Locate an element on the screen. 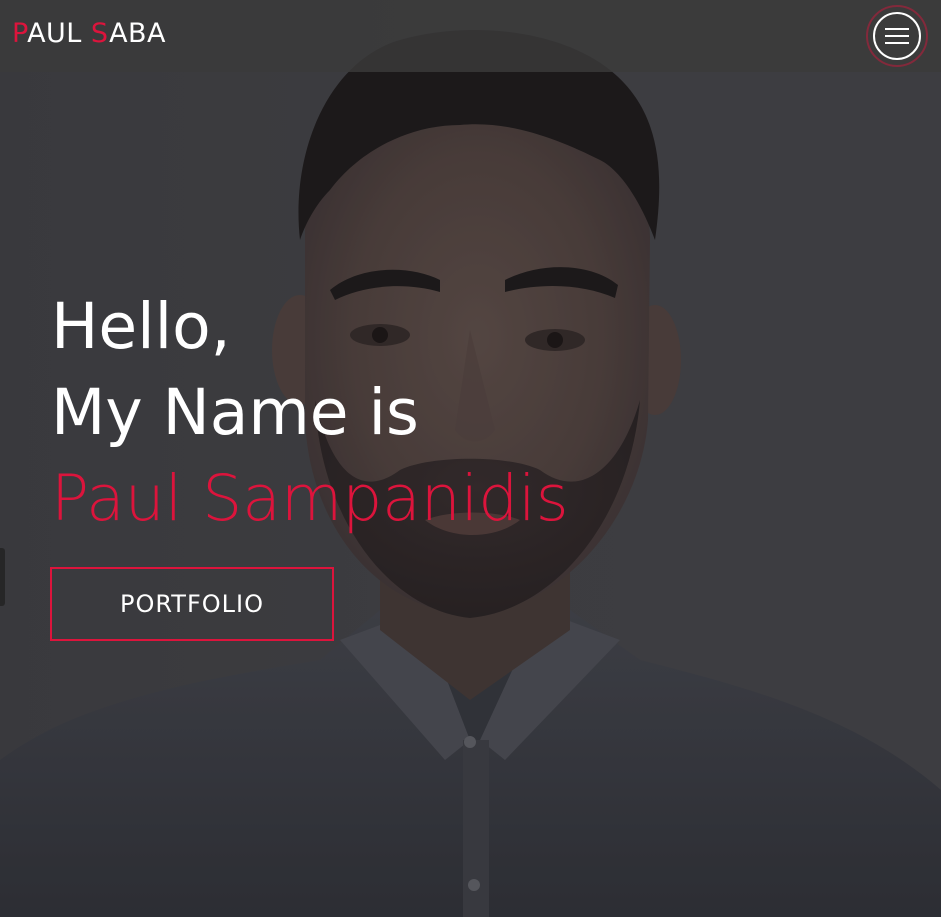 The height and width of the screenshot is (917, 941). menu-button-inner is located at coordinates (897, 36).